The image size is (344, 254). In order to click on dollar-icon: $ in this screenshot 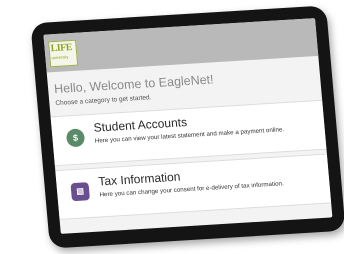, I will do `click(75, 138)`.